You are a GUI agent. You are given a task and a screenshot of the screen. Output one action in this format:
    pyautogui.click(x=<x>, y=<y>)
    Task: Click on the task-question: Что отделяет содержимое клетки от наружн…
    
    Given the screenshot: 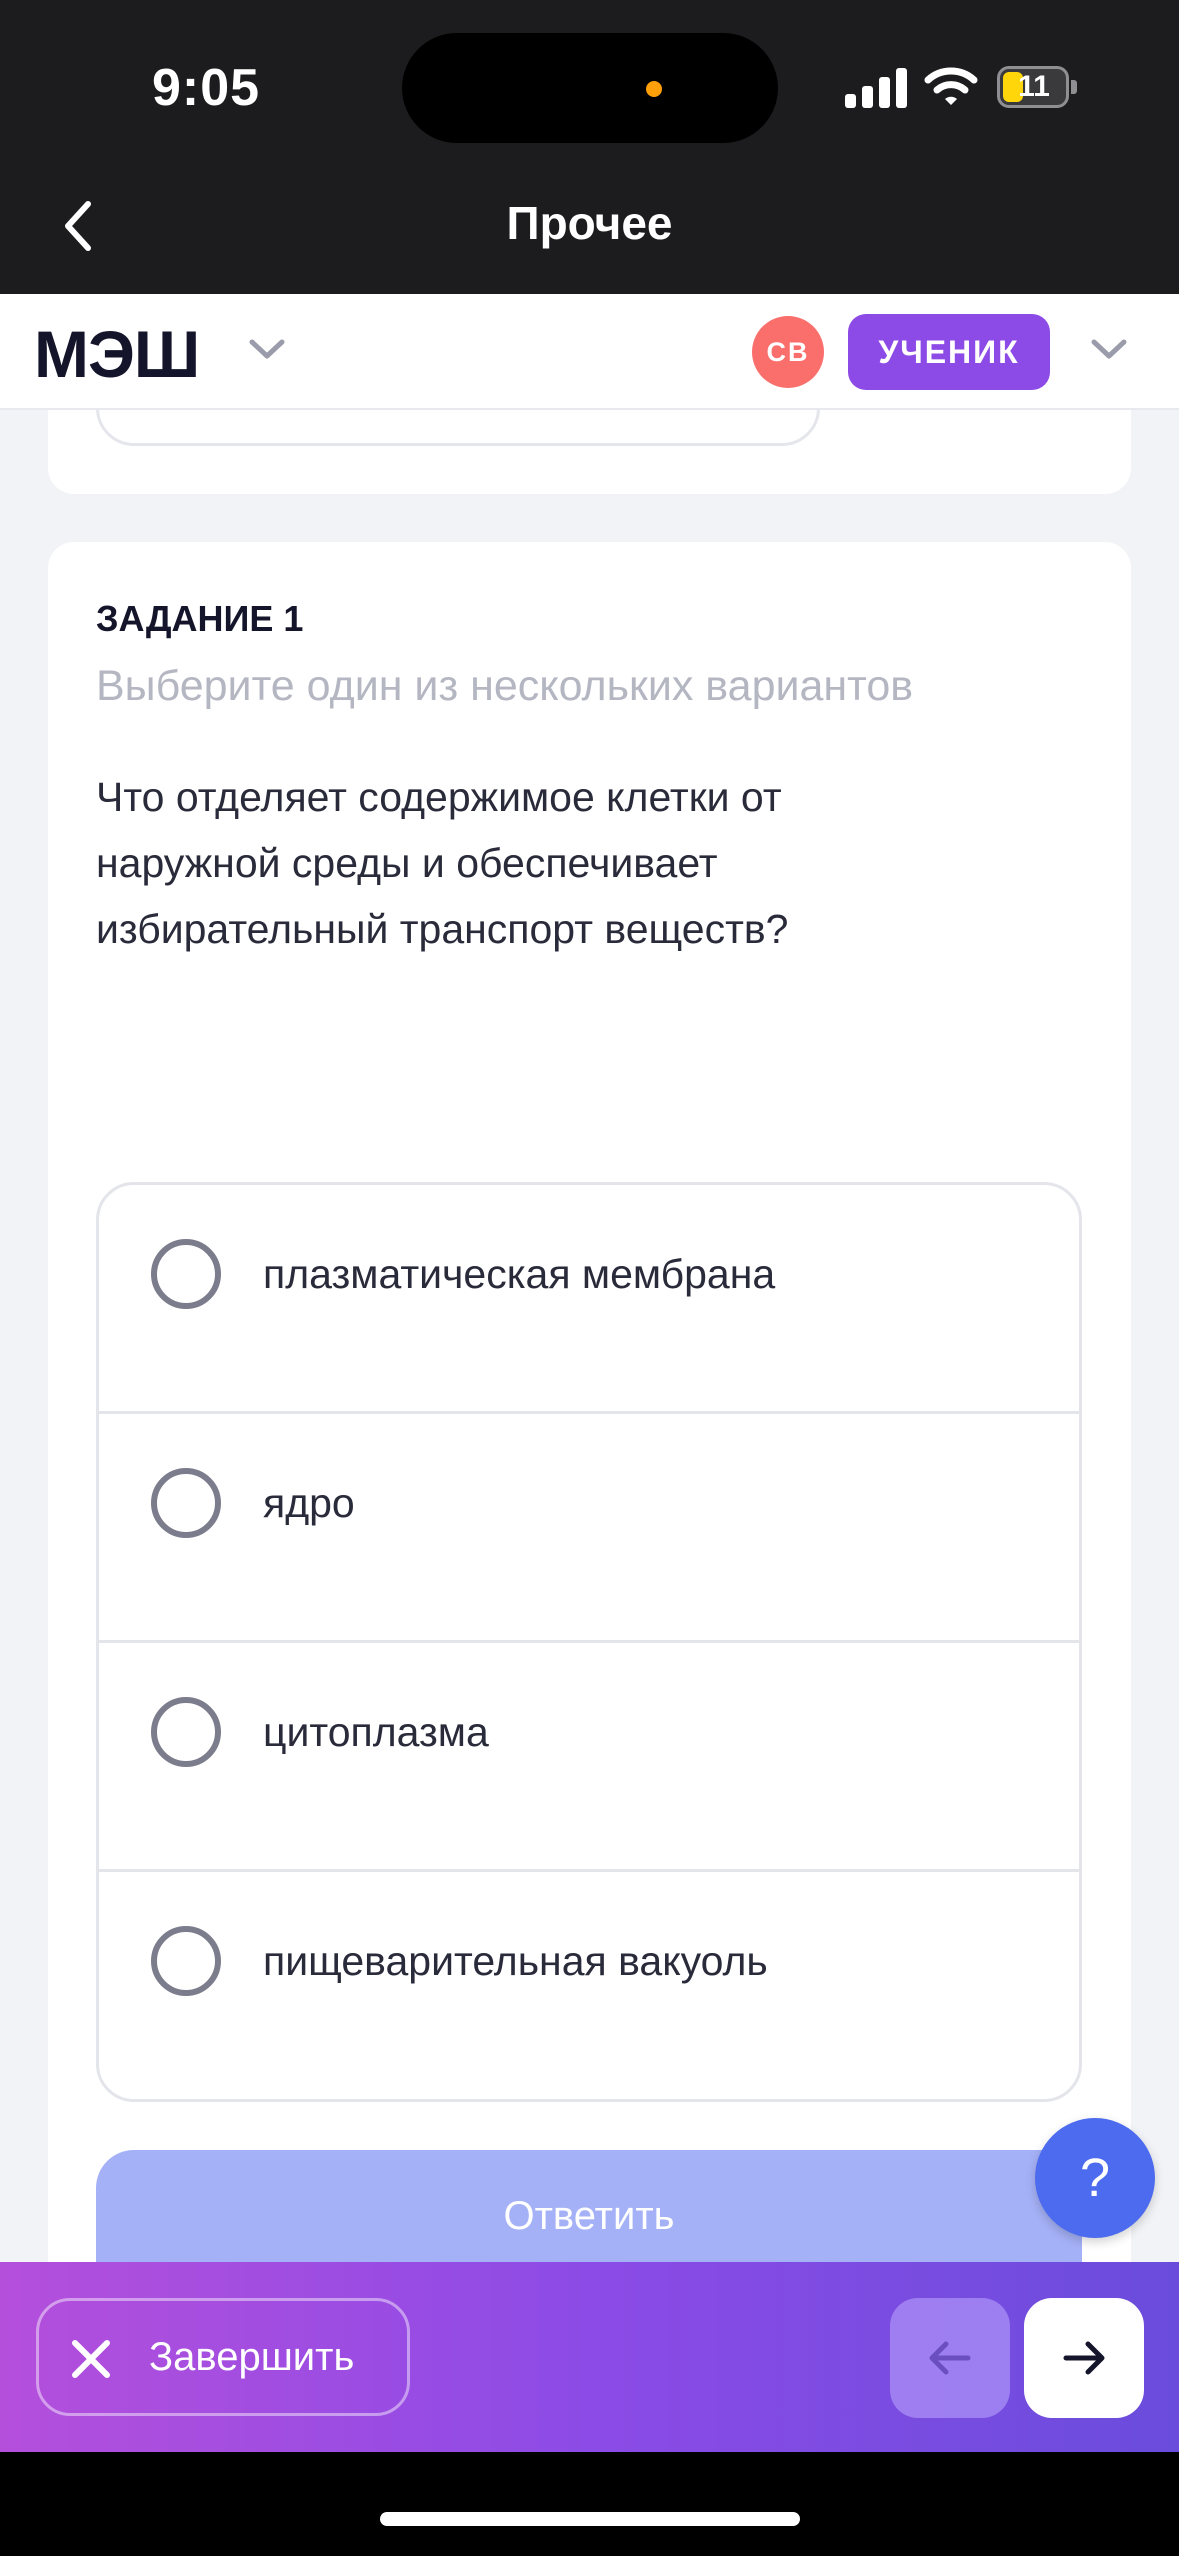 What is the action you would take?
    pyautogui.click(x=442, y=863)
    